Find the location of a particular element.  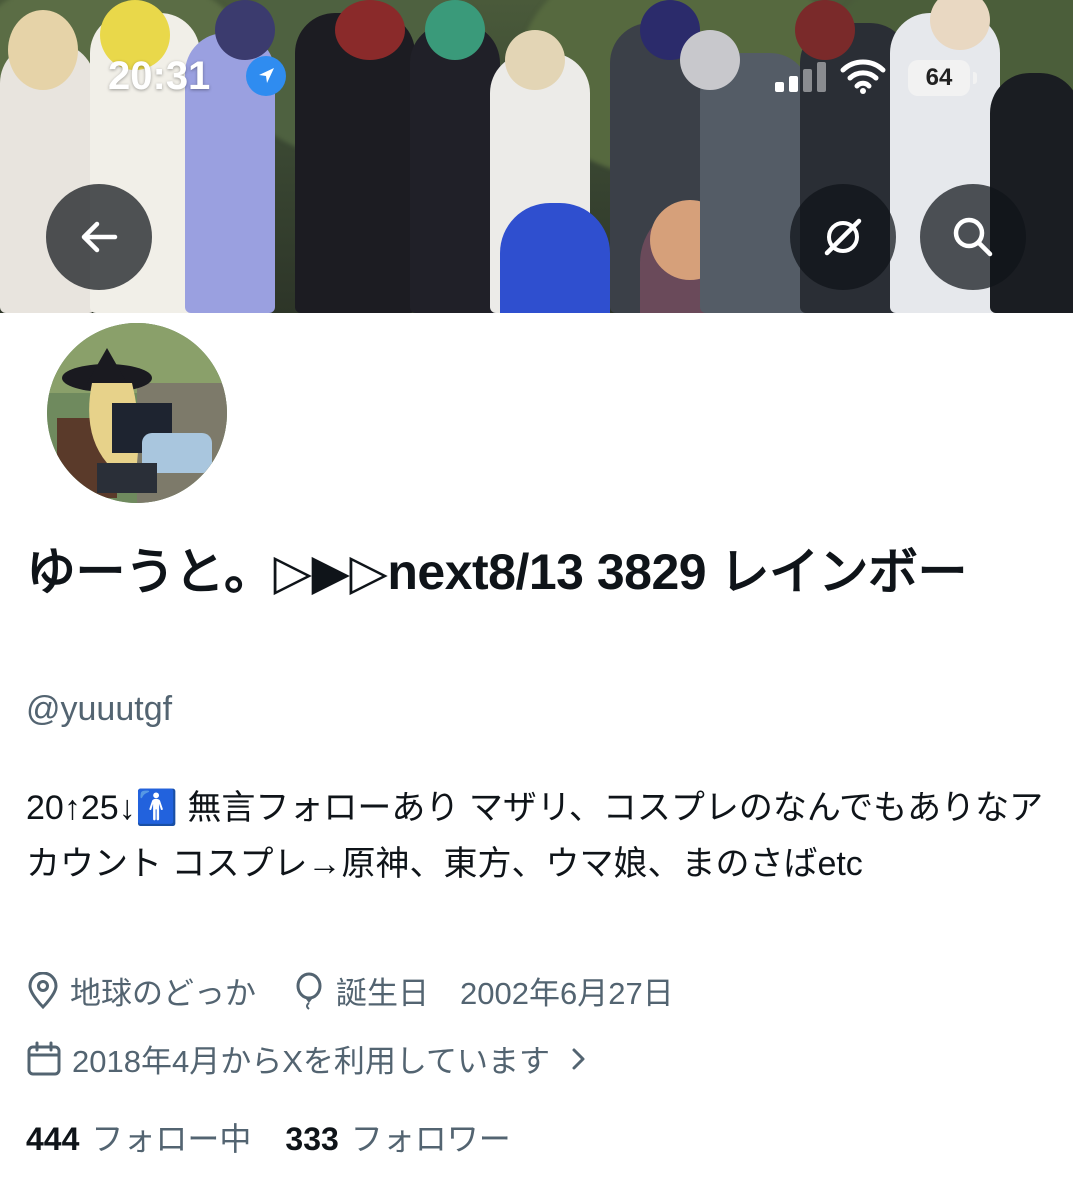

user-handle: @yuuutgf is located at coordinates (99, 709).